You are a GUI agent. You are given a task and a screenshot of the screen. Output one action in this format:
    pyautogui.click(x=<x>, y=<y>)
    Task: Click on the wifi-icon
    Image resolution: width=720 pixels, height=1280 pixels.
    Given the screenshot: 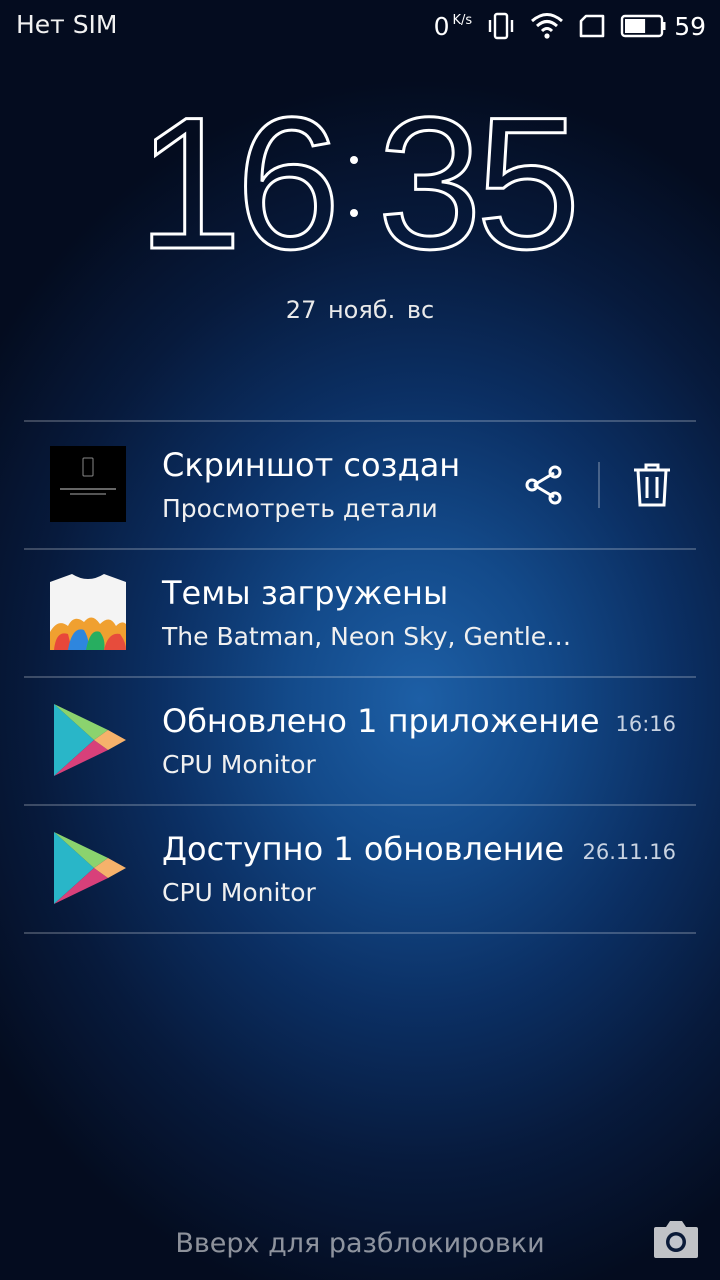 What is the action you would take?
    pyautogui.click(x=547, y=26)
    